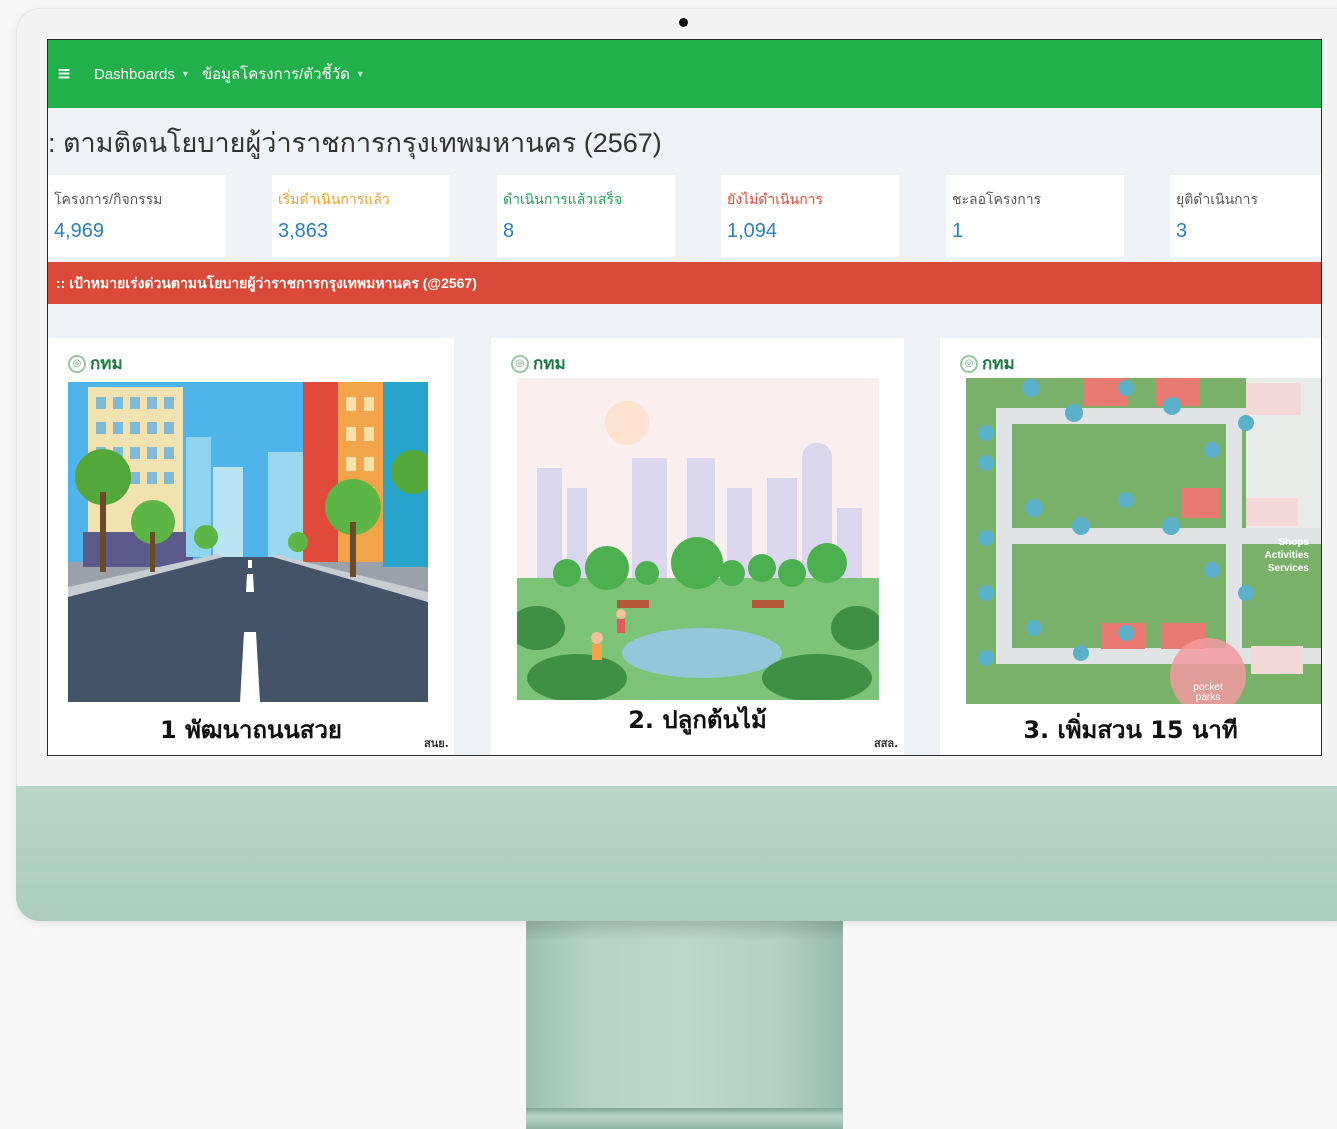 The height and width of the screenshot is (1129, 1337). Describe the element at coordinates (361, 216) in the screenshot. I see `stat-card-started: เริ่มดำเนินการแล้ว 3,863` at that location.